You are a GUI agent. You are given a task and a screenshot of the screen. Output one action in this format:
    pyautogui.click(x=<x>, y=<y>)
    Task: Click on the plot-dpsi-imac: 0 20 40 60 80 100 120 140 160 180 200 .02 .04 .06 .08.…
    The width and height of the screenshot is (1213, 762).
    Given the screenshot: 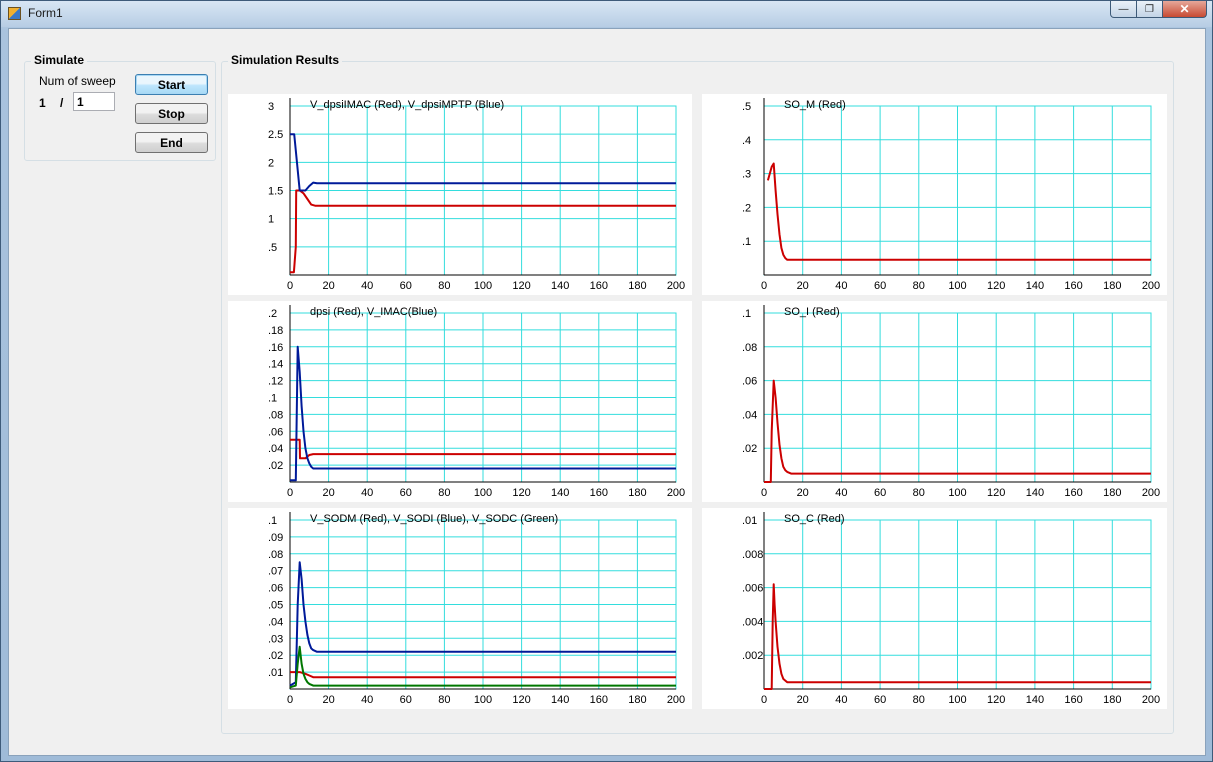 What is the action you would take?
    pyautogui.click(x=460, y=401)
    